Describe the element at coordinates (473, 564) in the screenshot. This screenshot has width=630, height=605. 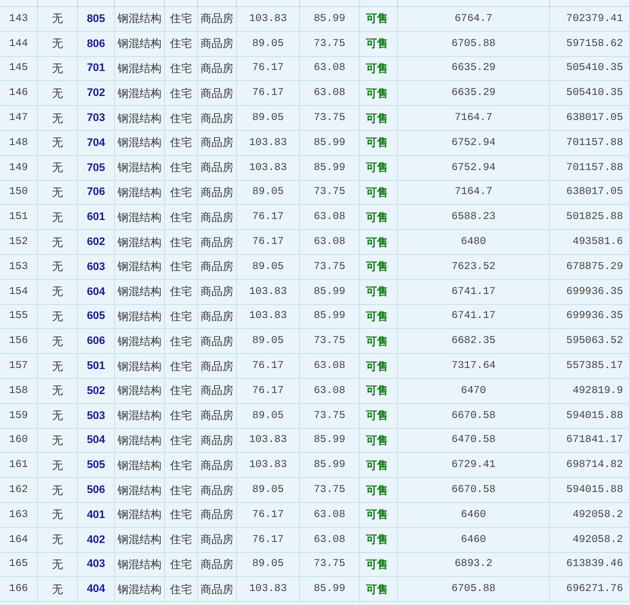
I see `table-cell: 6893.2` at that location.